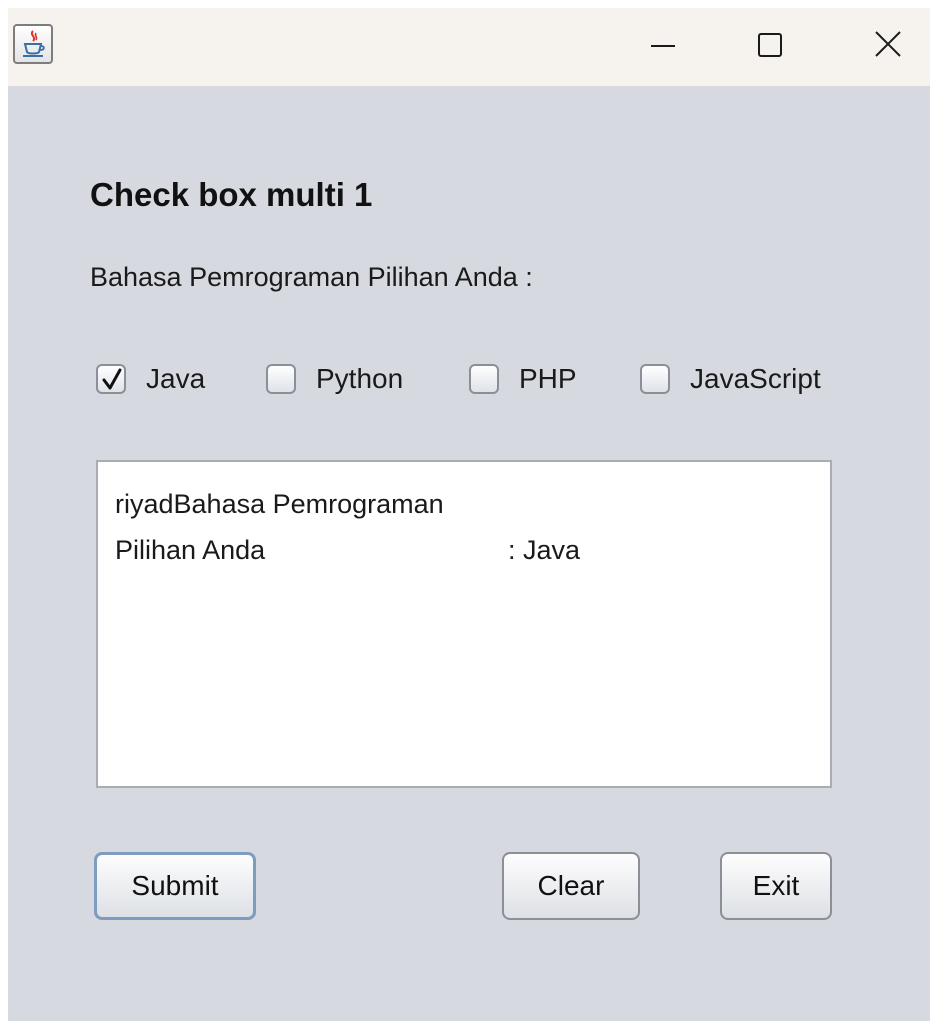 This screenshot has height=1021, width=930. I want to click on minimize-button, so click(663, 47).